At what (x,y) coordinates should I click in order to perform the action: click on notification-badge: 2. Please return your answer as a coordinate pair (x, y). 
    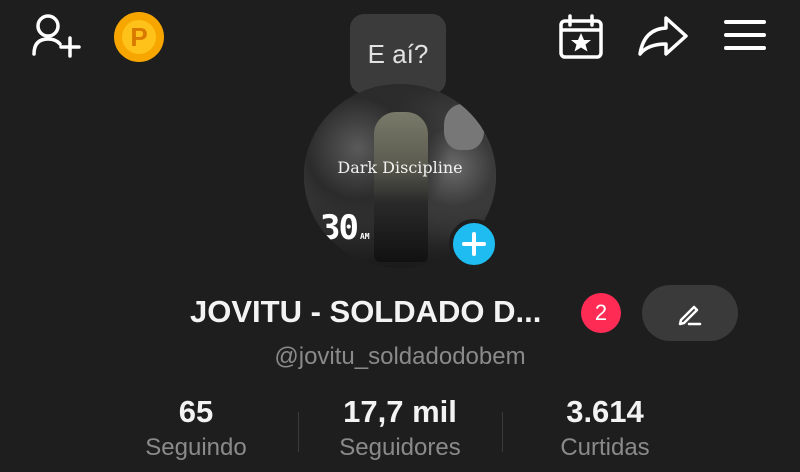
    Looking at the image, I should click on (601, 313).